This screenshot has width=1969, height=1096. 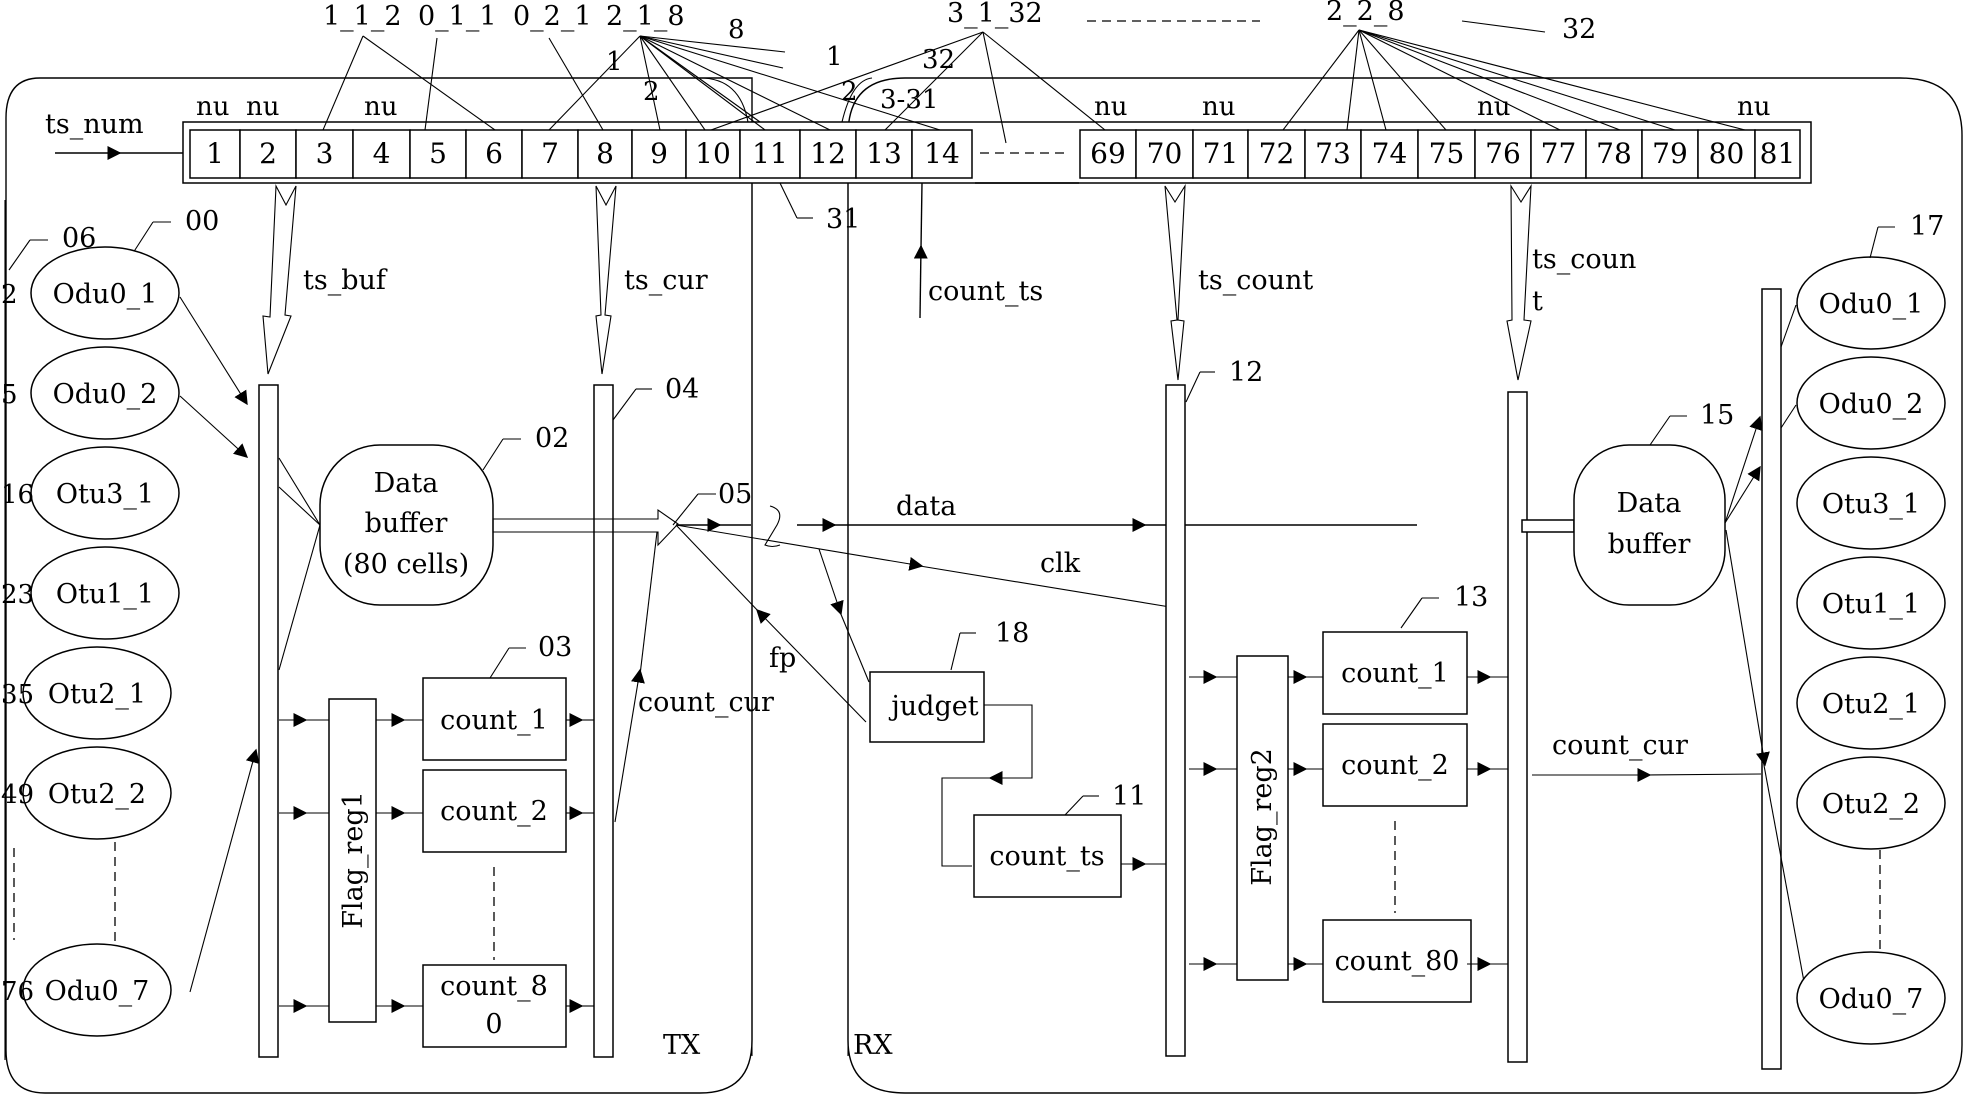 I want to click on tx-ellipse-label: Otu3_1, so click(x=105, y=494).